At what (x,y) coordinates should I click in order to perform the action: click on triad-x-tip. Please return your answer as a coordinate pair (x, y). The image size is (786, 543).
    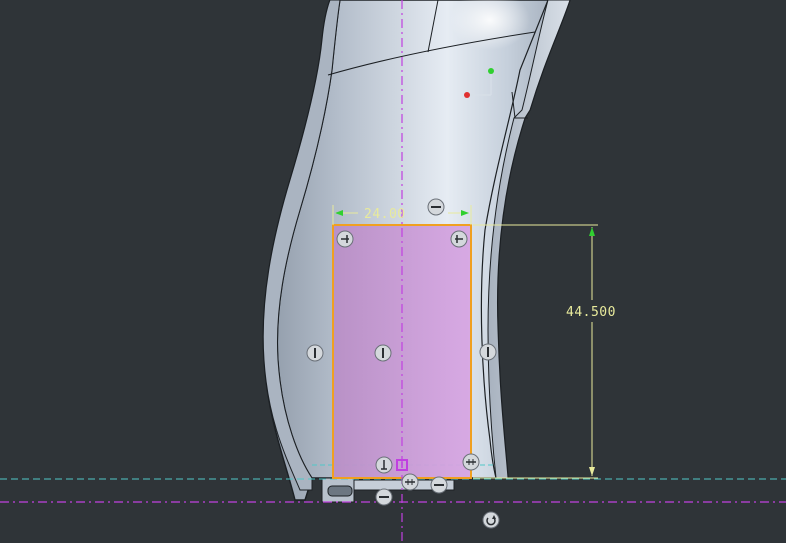
    Looking at the image, I should click on (467, 95).